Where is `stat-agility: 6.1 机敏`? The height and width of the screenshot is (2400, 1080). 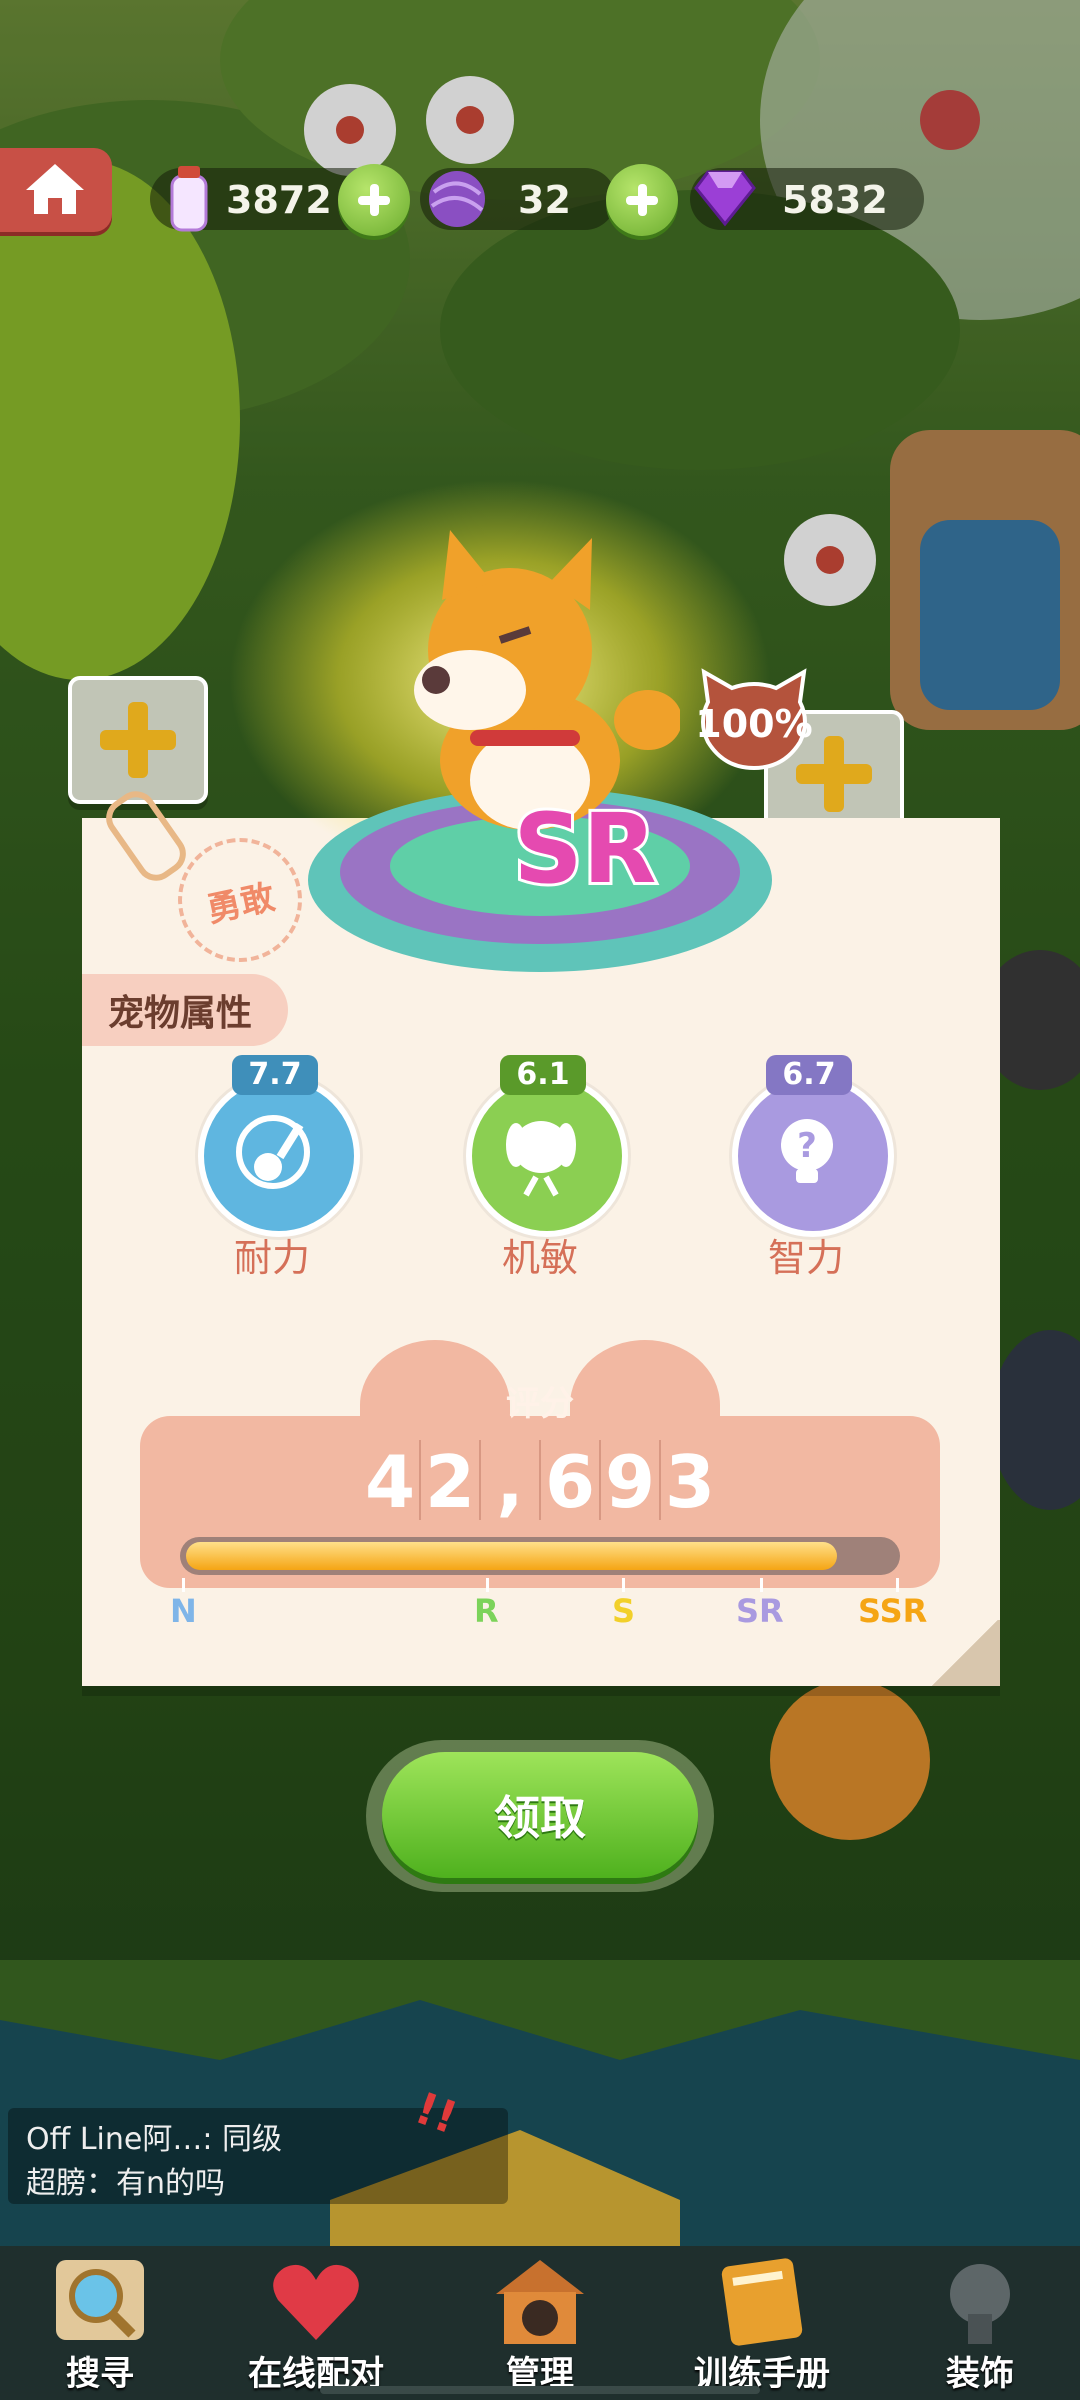
stat-agility: 6.1 机敏 is located at coordinates (540, 1170).